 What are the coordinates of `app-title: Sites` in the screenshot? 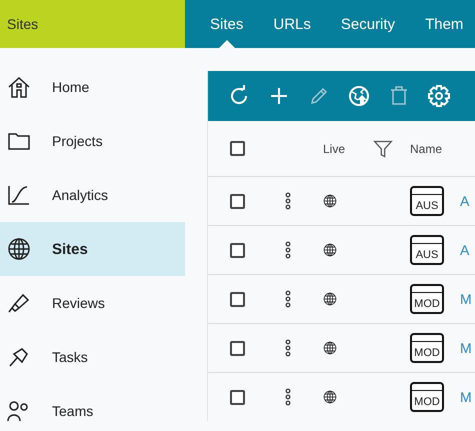 It's located at (92, 24).